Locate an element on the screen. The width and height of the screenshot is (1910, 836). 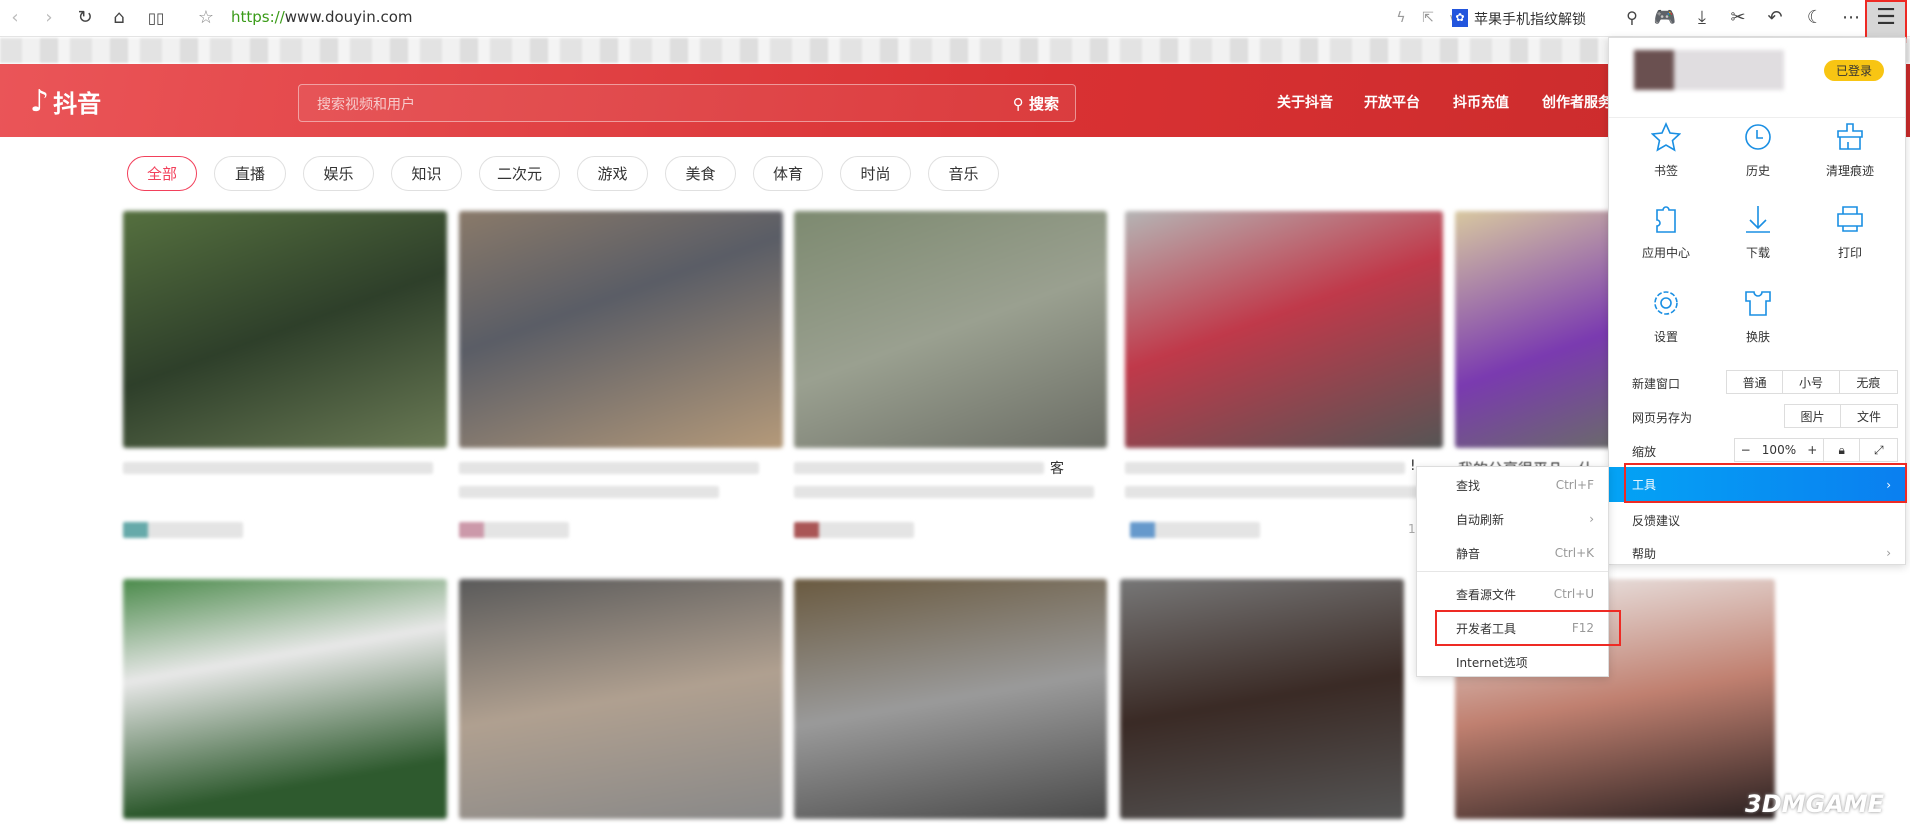
back-icon: ‹ is located at coordinates (15, 18).